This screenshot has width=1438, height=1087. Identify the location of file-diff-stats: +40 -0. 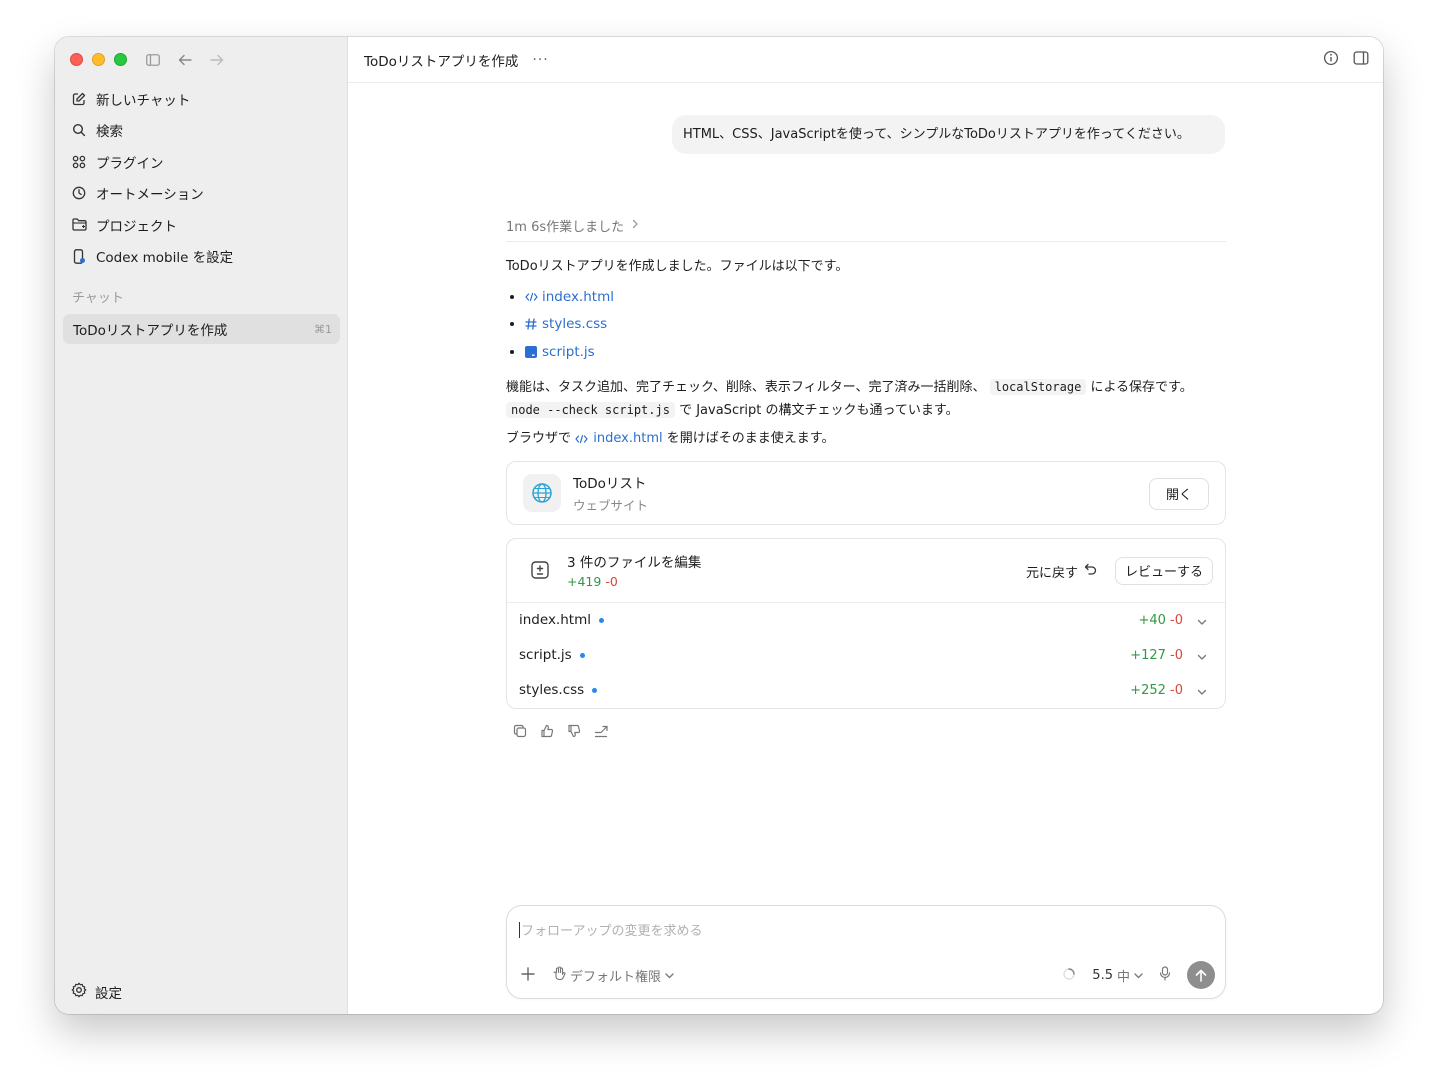
(1160, 620).